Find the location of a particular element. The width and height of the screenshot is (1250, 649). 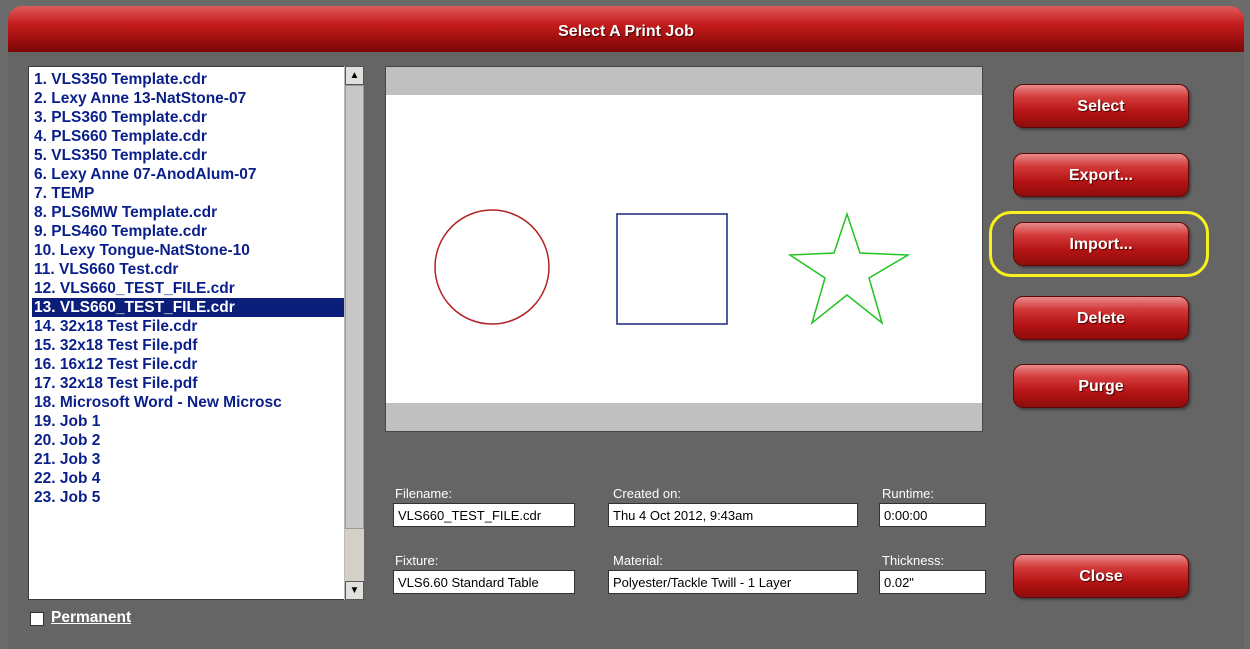

job-list-item: 23. Job 5 is located at coordinates (197, 497).